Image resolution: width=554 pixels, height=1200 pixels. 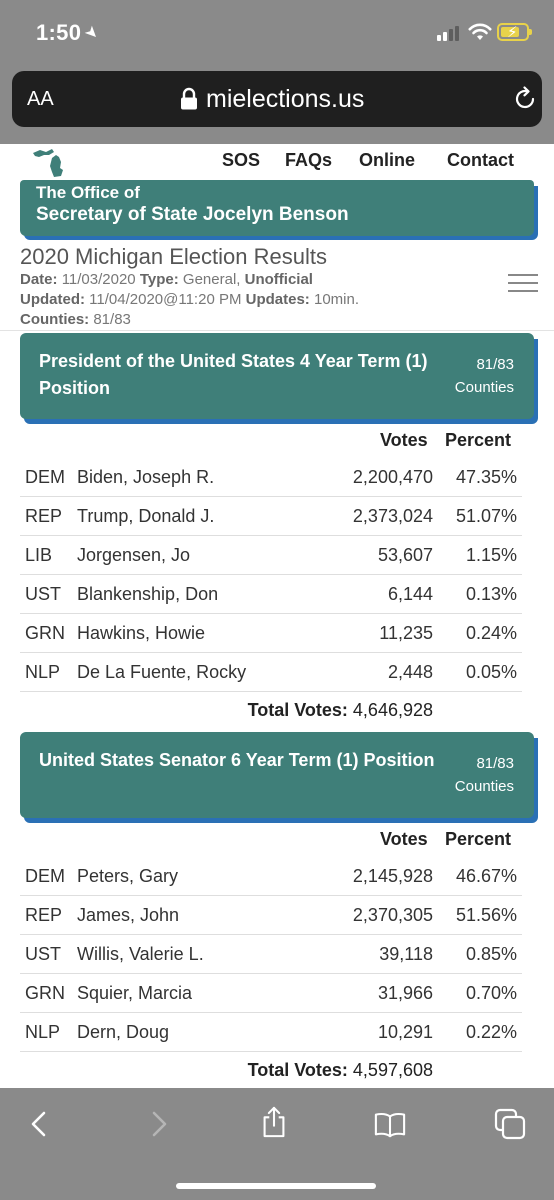 What do you see at coordinates (308, 160) in the screenshot?
I see `nav-link-faqs: FAQs` at bounding box center [308, 160].